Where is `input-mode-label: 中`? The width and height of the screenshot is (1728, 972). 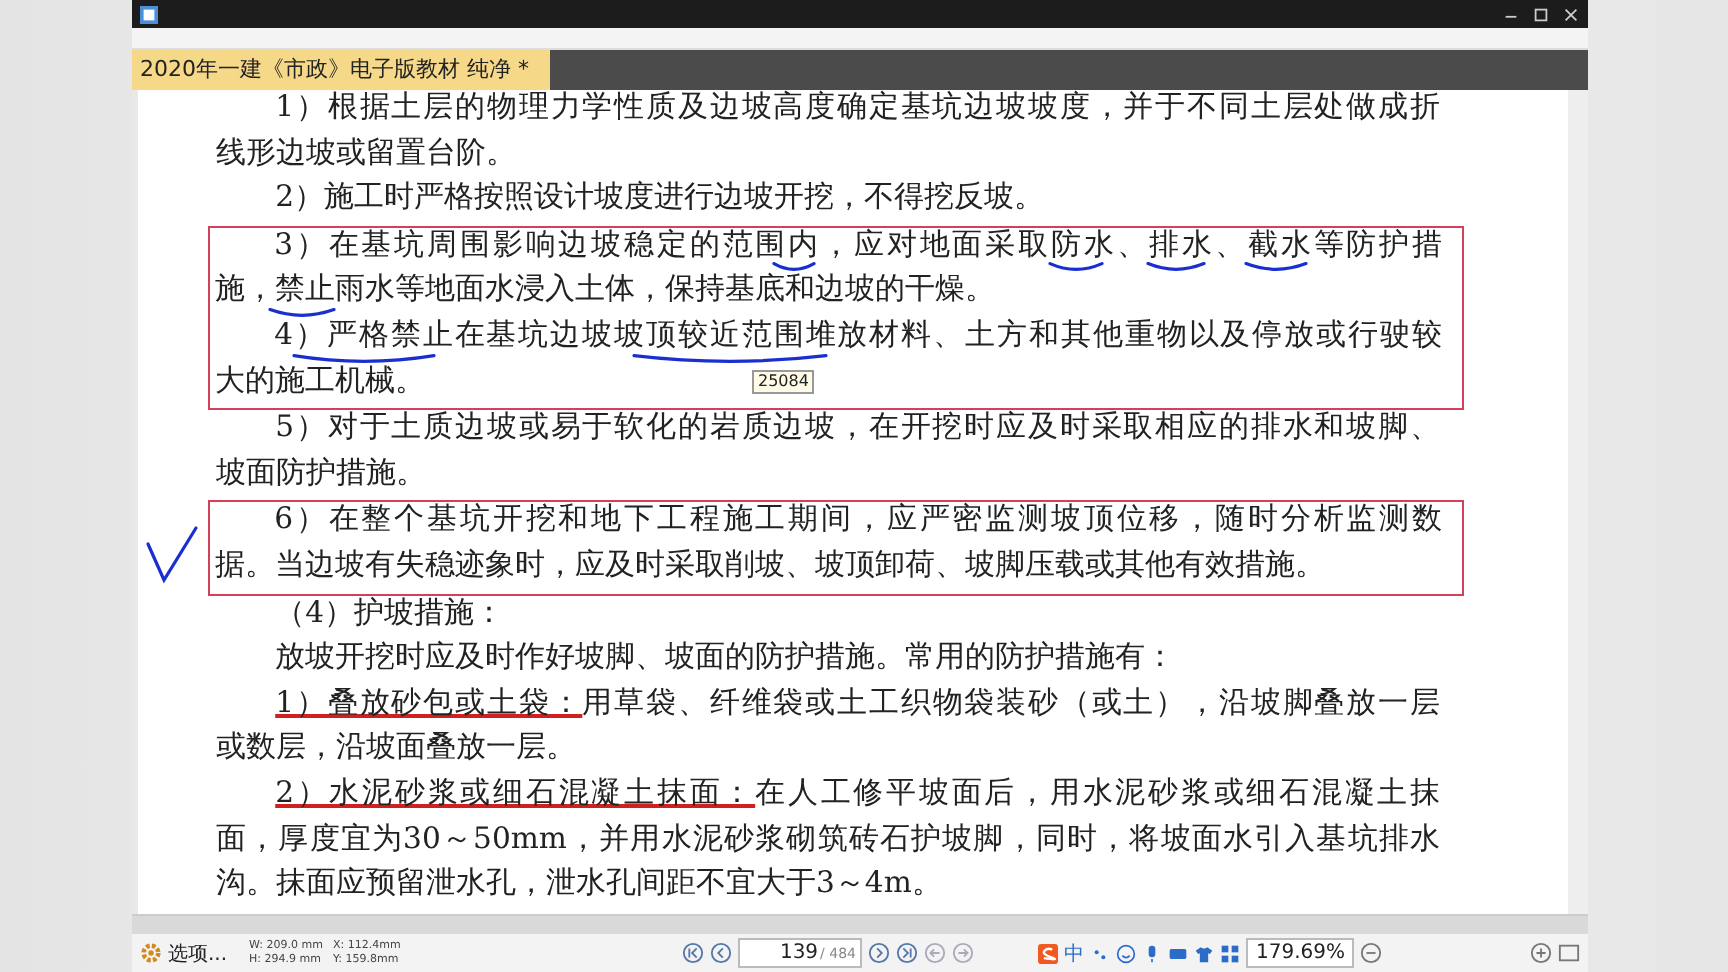
input-mode-label: 中 is located at coordinates (1074, 953).